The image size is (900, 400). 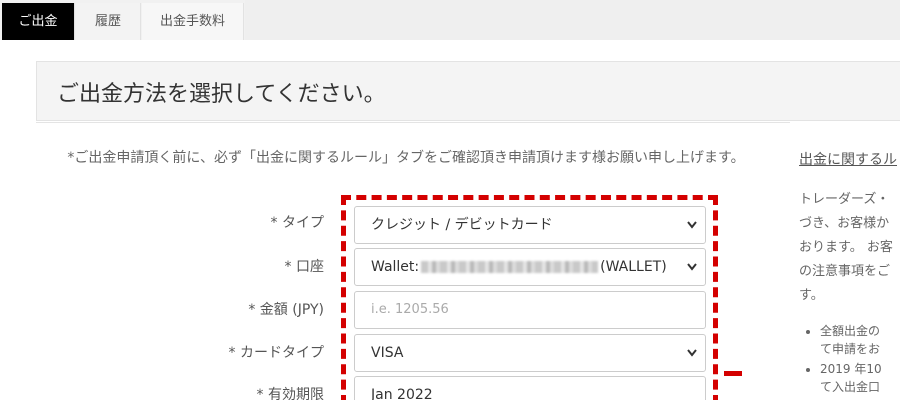 I want to click on rules-paragraph: トレーダーズ・ づき、お客様か おります。 お客 の注意事項をご す。, so click(x=849, y=248).